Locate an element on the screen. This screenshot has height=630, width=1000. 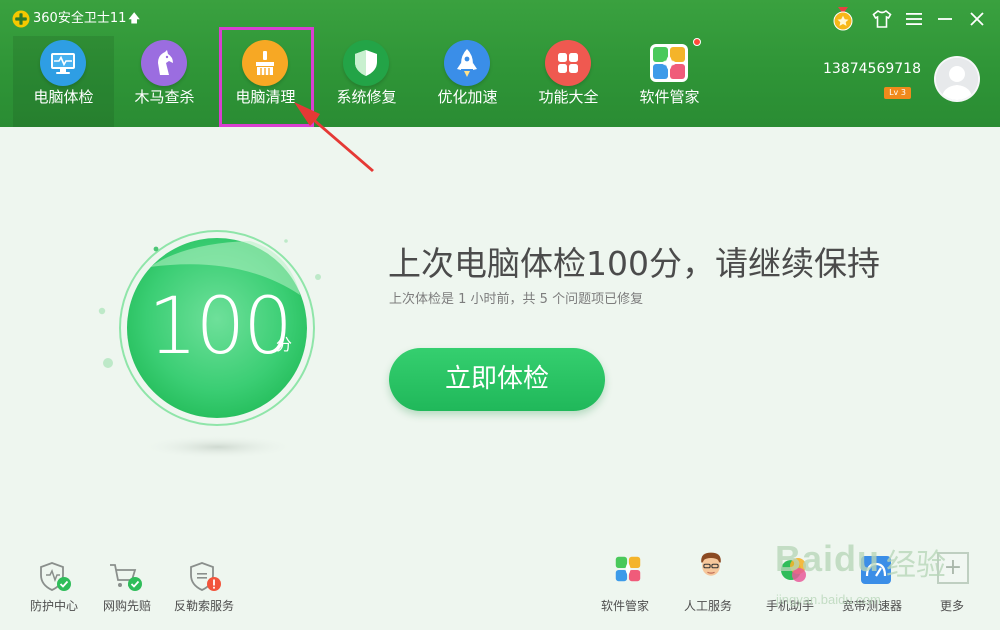
up-arrow-icon: 🡅 is located at coordinates (134, 18).